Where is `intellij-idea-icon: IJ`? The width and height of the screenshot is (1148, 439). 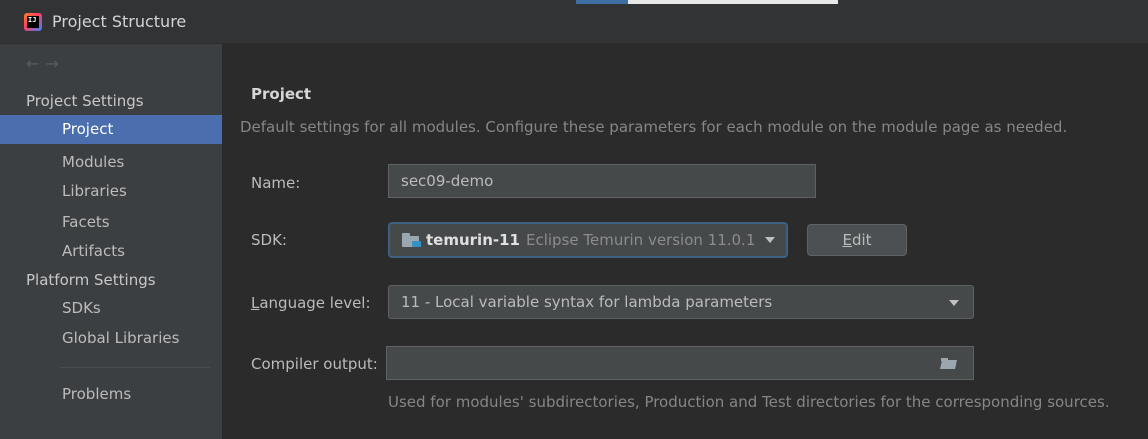 intellij-idea-icon: IJ is located at coordinates (33, 21).